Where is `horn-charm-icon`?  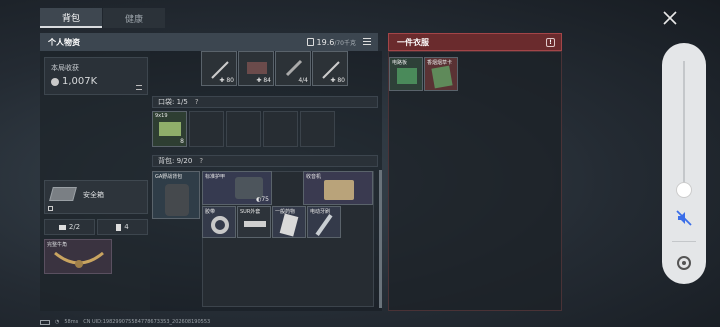 horn-charm-icon is located at coordinates (79, 259).